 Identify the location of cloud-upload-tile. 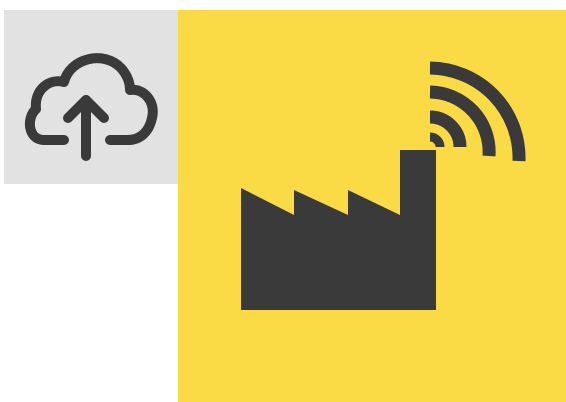
(91, 97).